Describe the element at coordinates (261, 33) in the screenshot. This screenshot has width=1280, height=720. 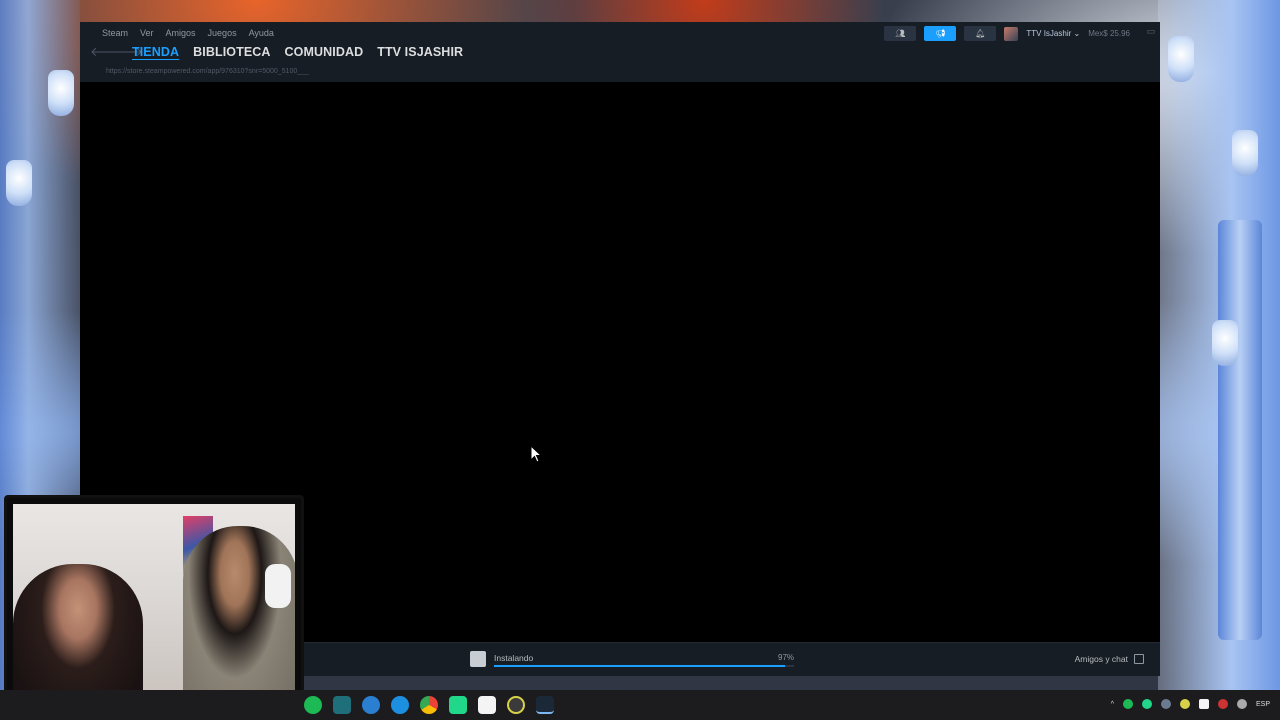
I see `menu-ayuda: Ayuda` at that location.